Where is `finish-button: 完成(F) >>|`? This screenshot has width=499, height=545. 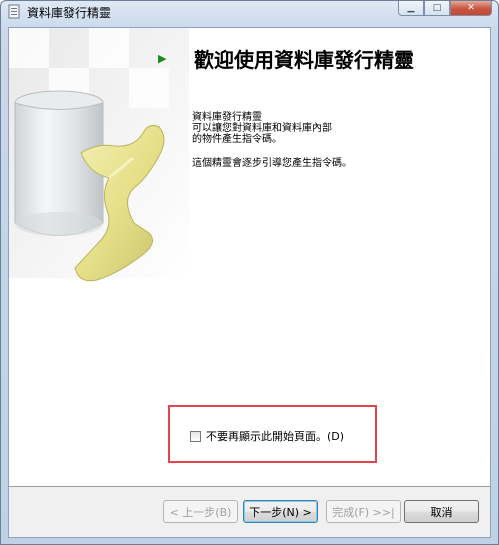 finish-button: 完成(F) >>| is located at coordinates (363, 511).